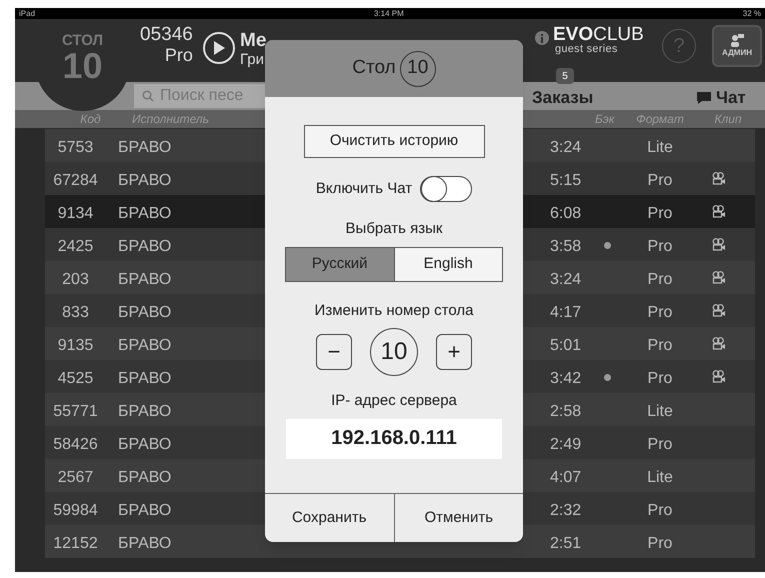  I want to click on server-ip-label: IP- адрес сервера, so click(394, 401).